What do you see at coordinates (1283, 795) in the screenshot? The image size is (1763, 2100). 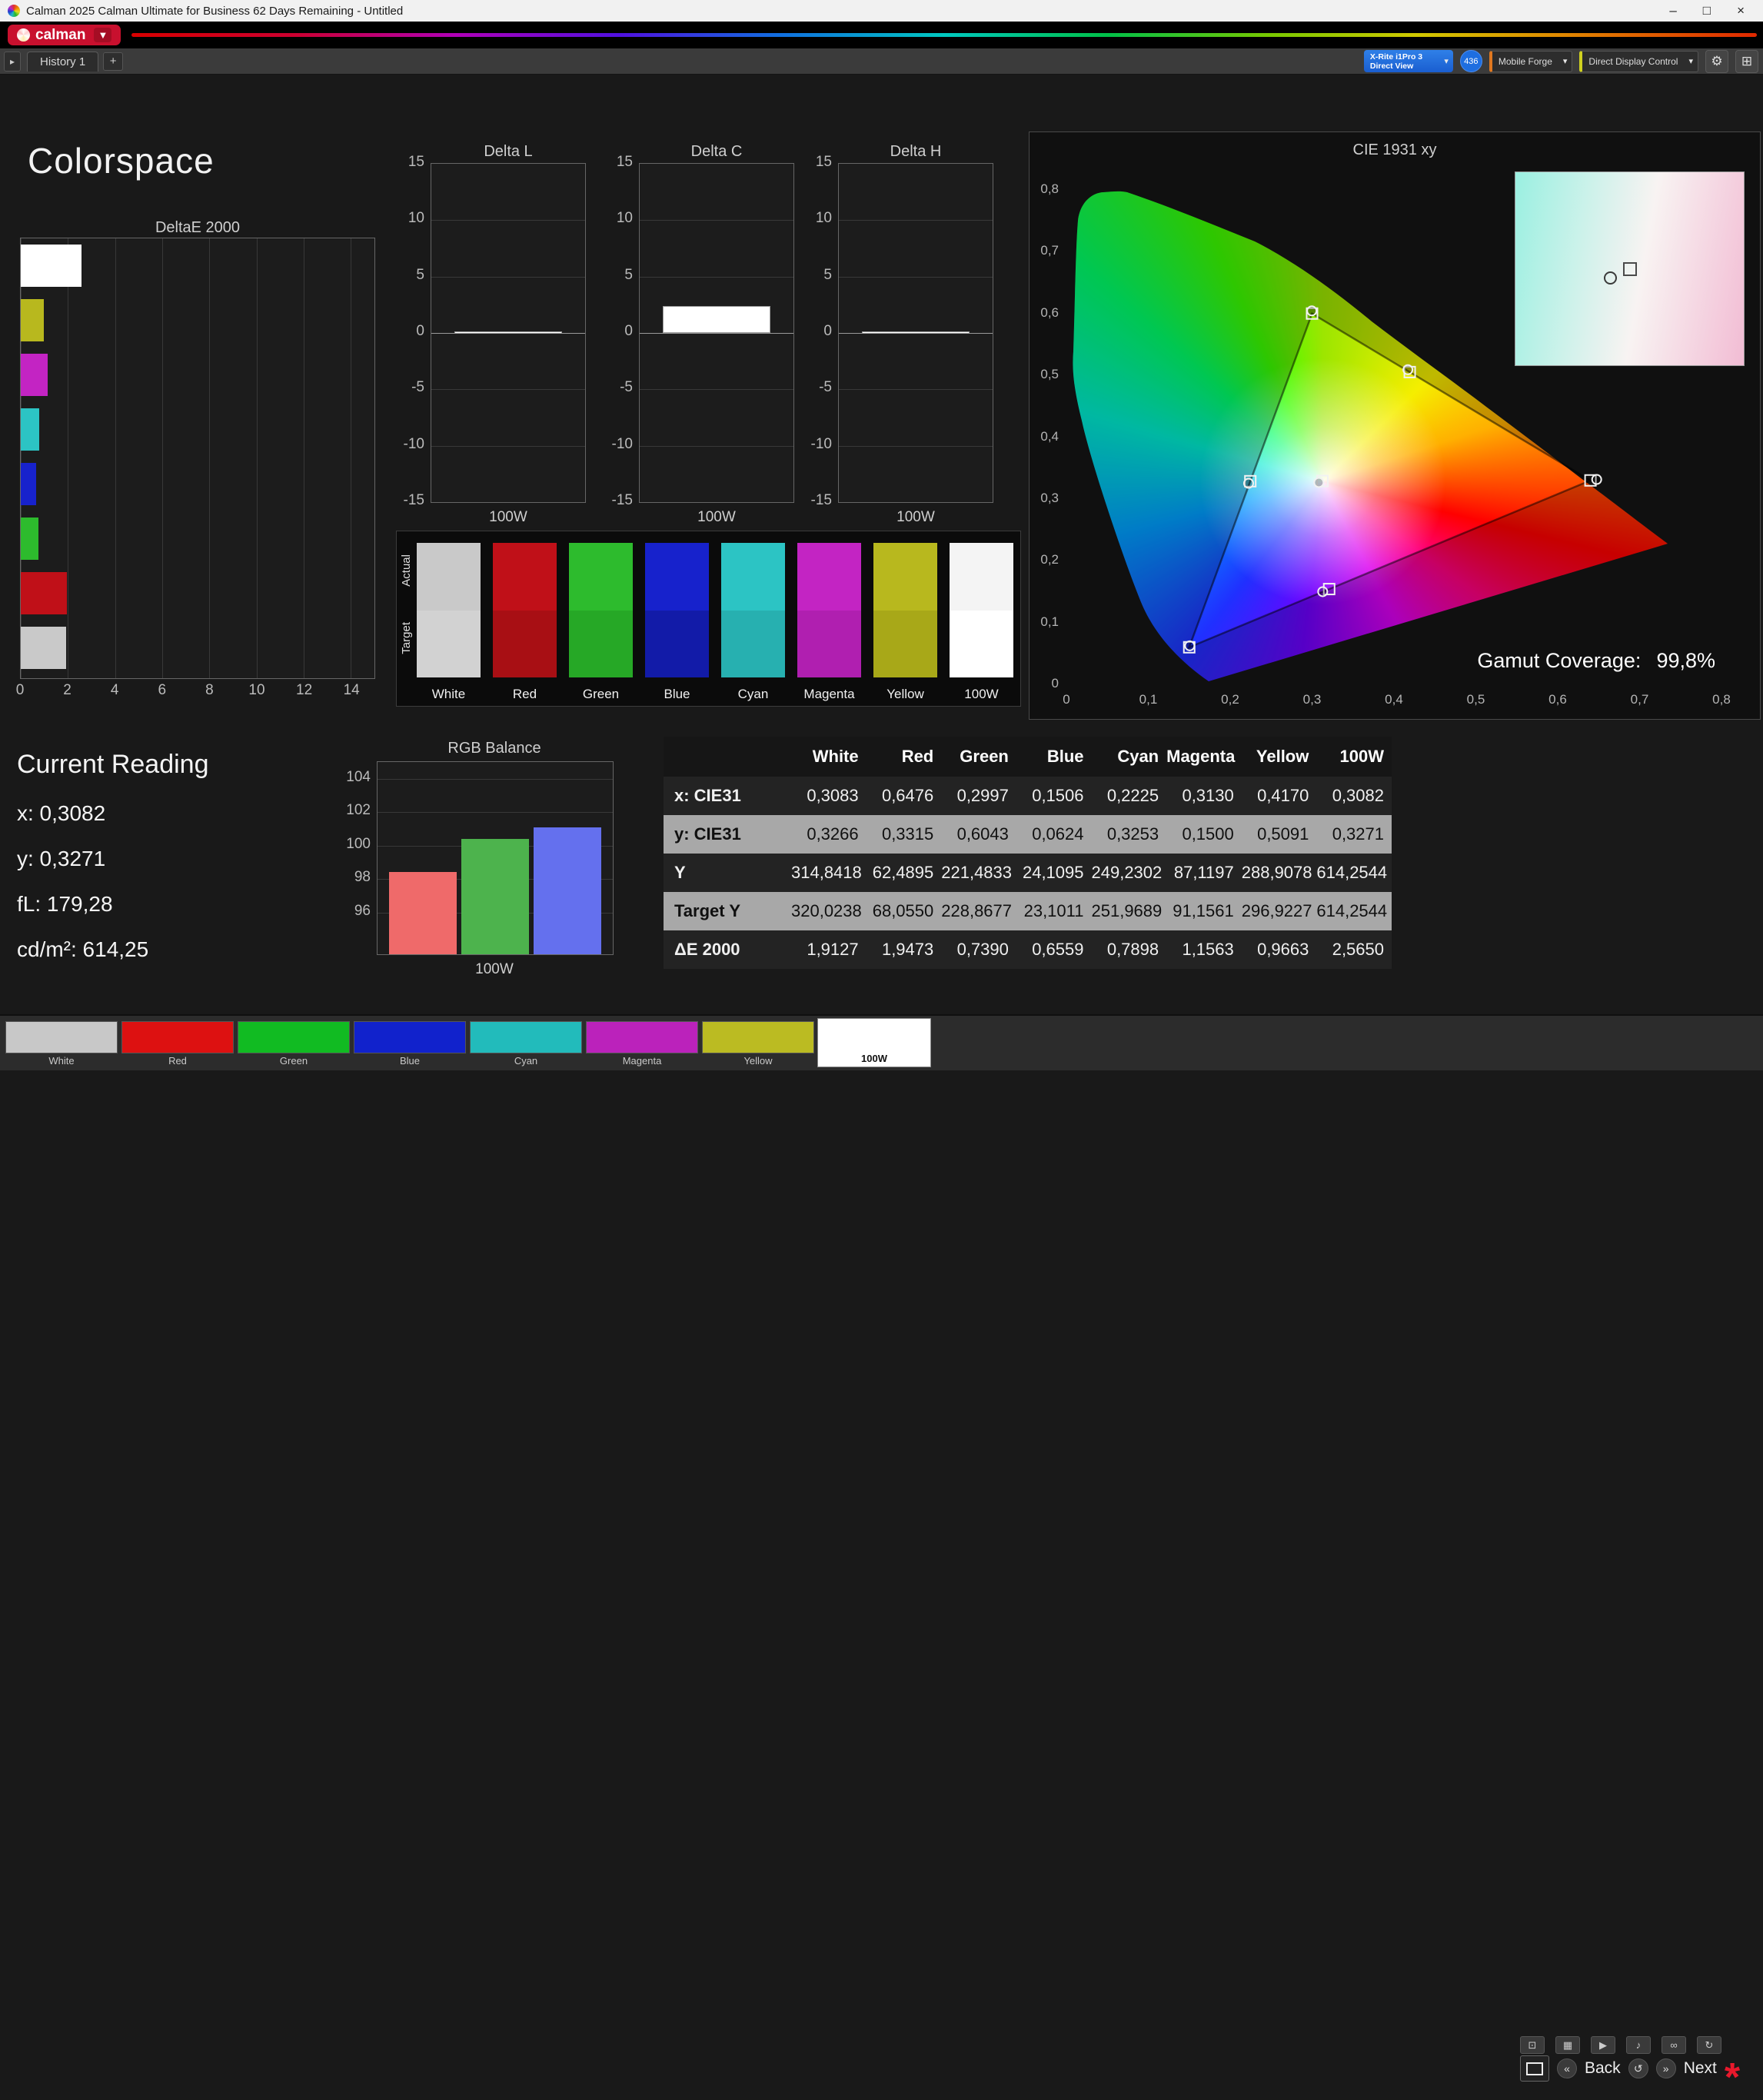 I see `table-cell: 0,4170` at bounding box center [1283, 795].